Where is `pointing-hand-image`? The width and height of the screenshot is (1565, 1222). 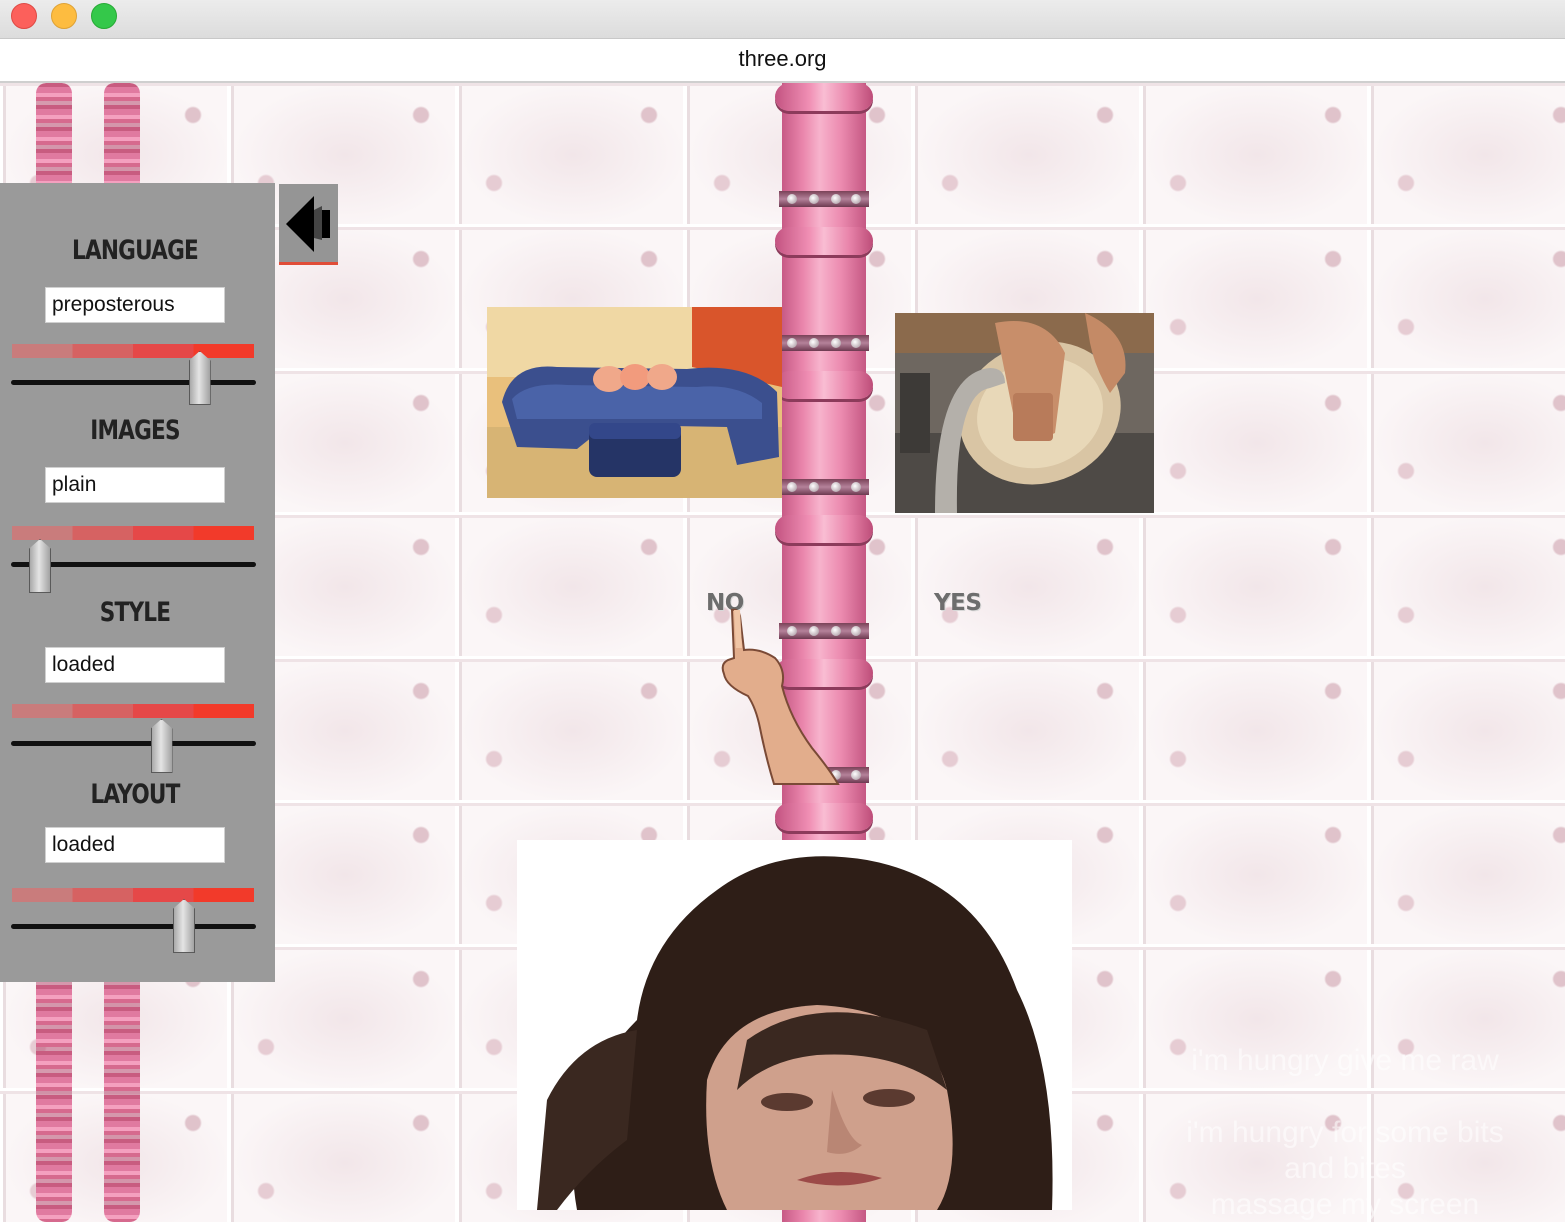 pointing-hand-image is located at coordinates (780, 696).